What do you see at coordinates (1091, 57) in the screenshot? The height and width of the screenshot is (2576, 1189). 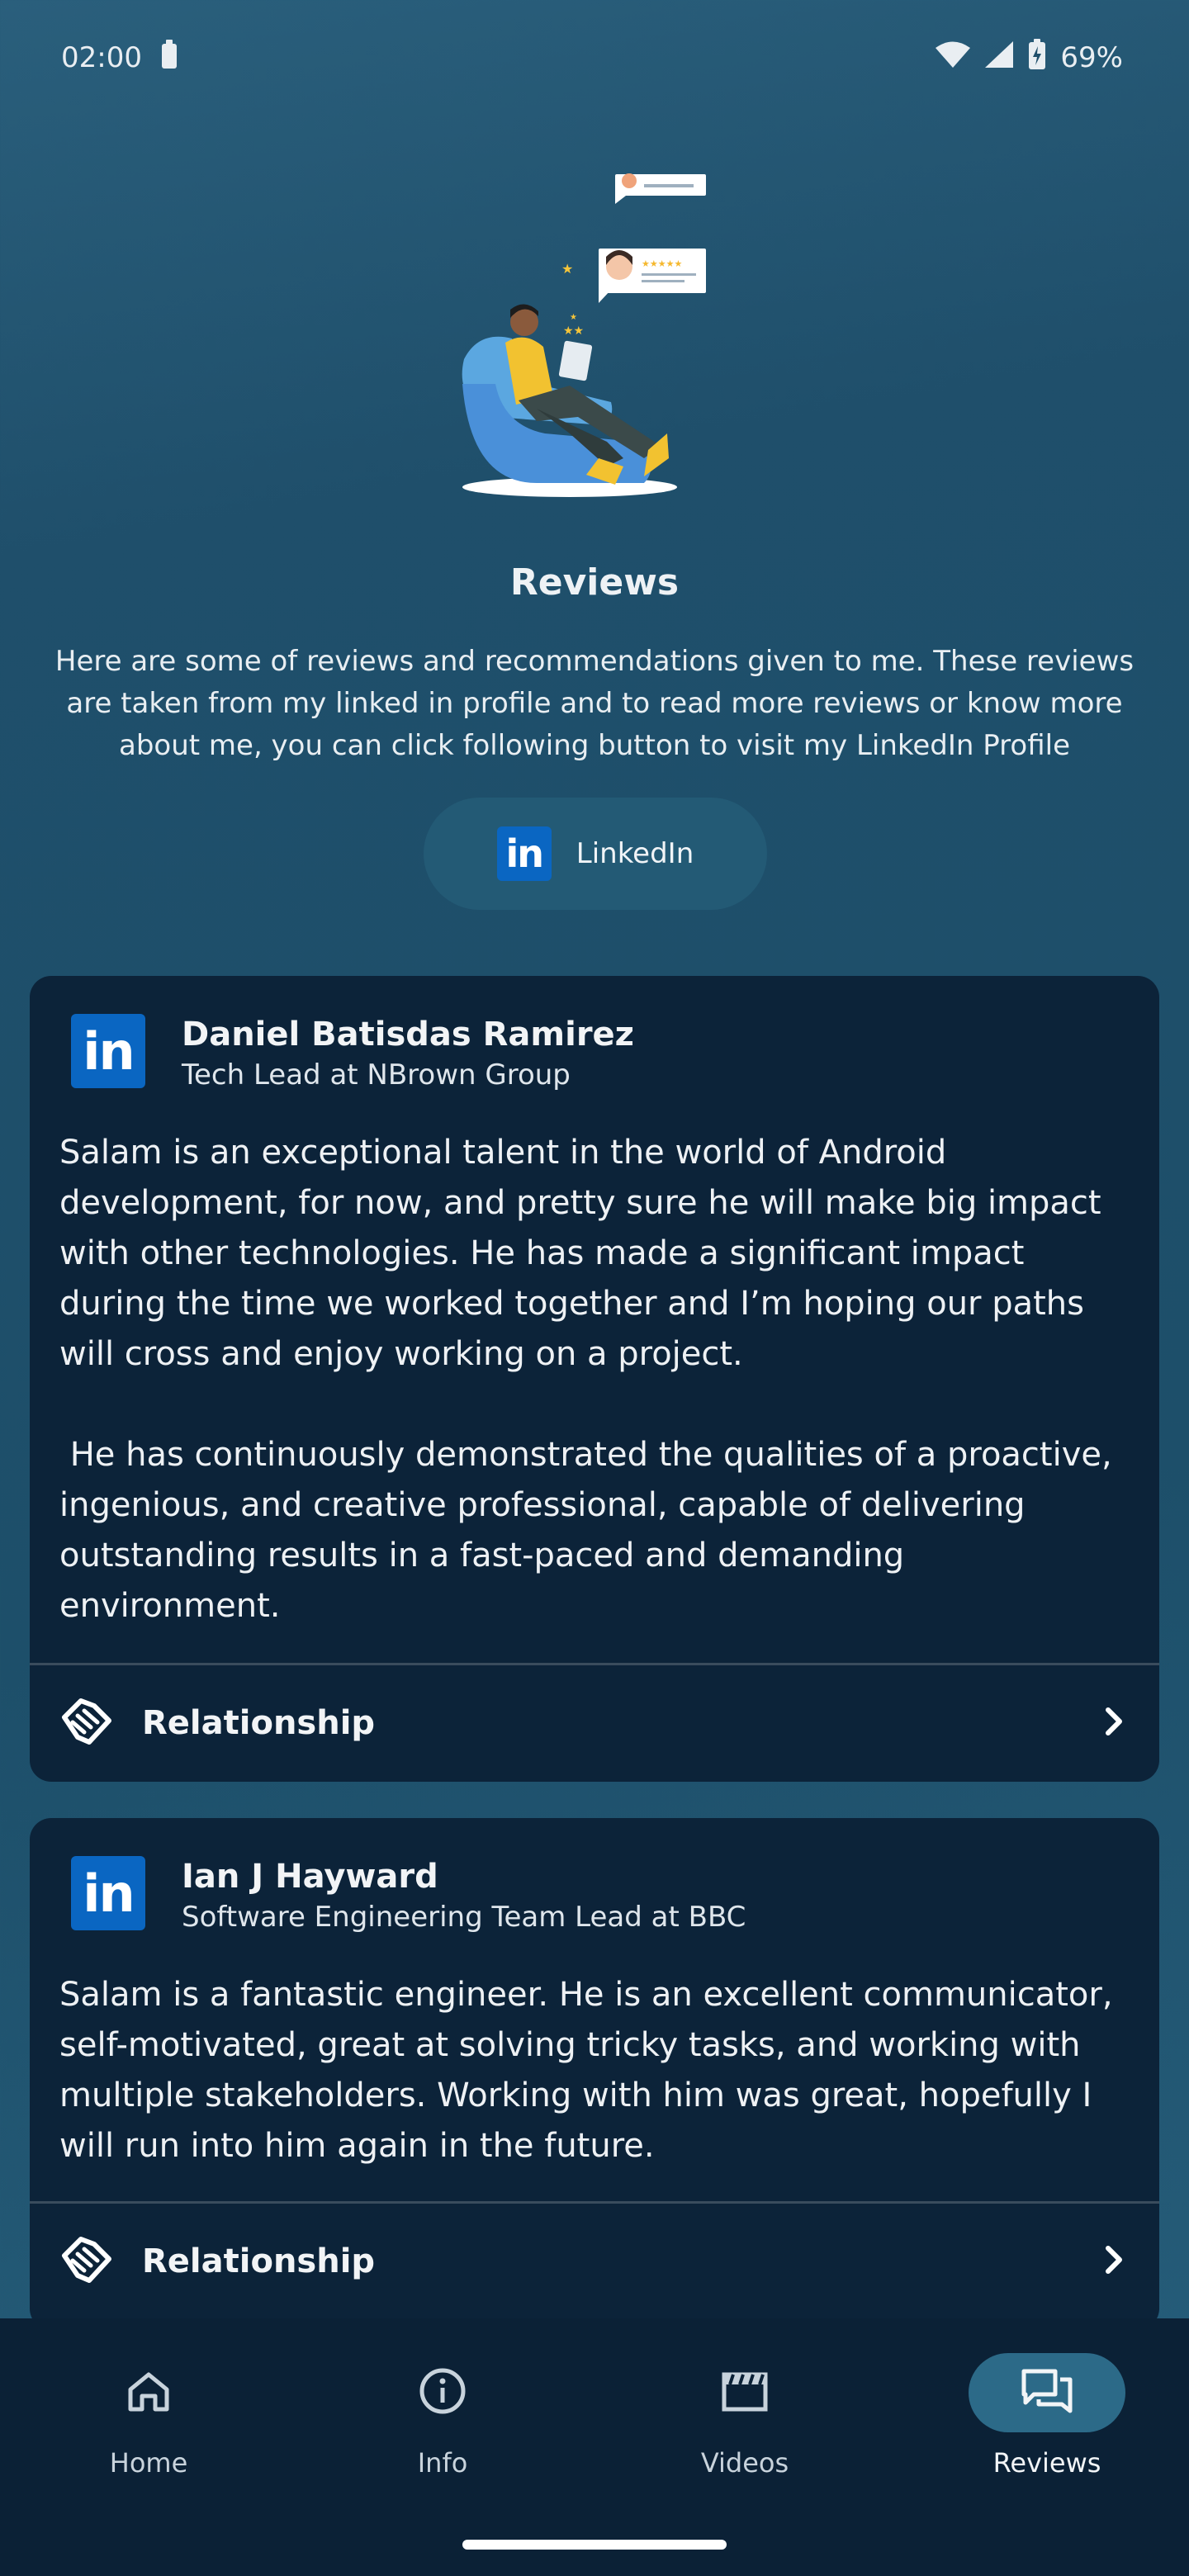 I see `battery-percent: 69%` at bounding box center [1091, 57].